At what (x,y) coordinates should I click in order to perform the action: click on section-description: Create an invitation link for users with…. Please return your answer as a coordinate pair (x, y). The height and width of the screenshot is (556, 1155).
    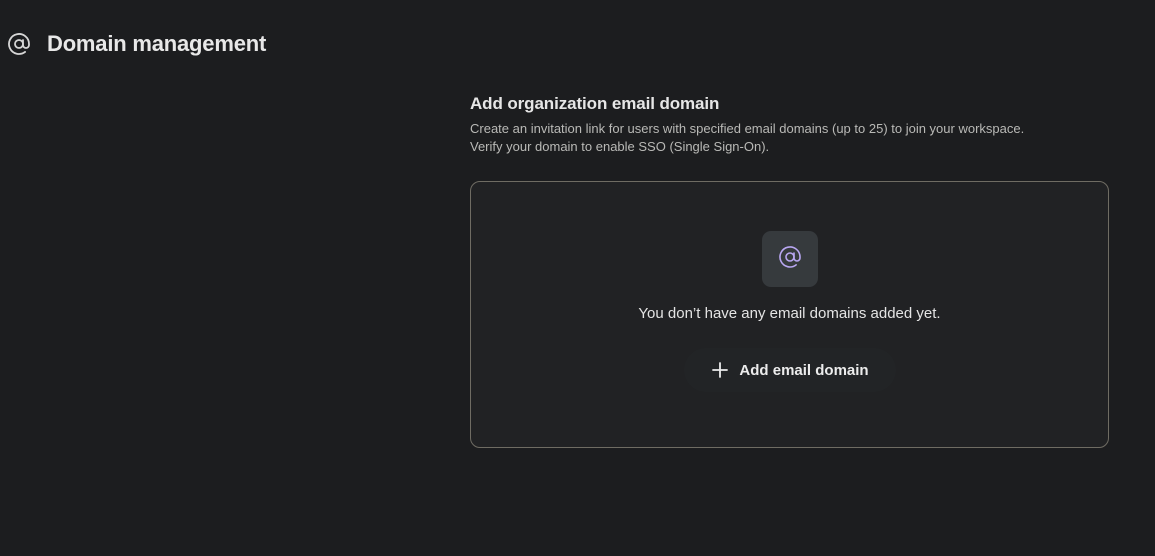
    Looking at the image, I should click on (790, 138).